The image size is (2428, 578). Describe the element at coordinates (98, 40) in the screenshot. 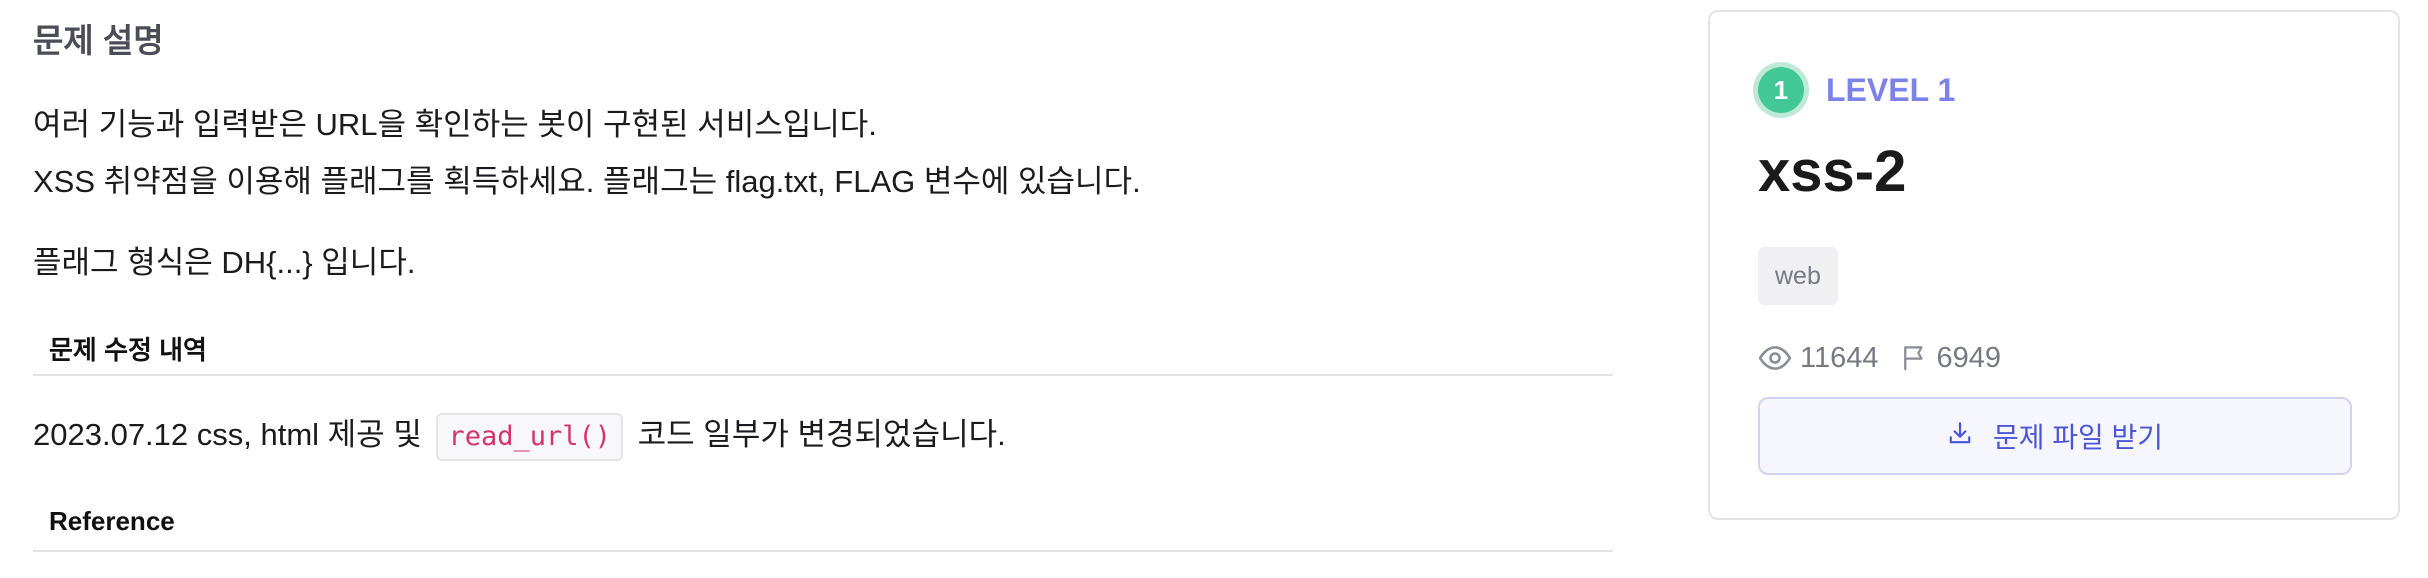

I see `section-title: 문제 설명` at that location.